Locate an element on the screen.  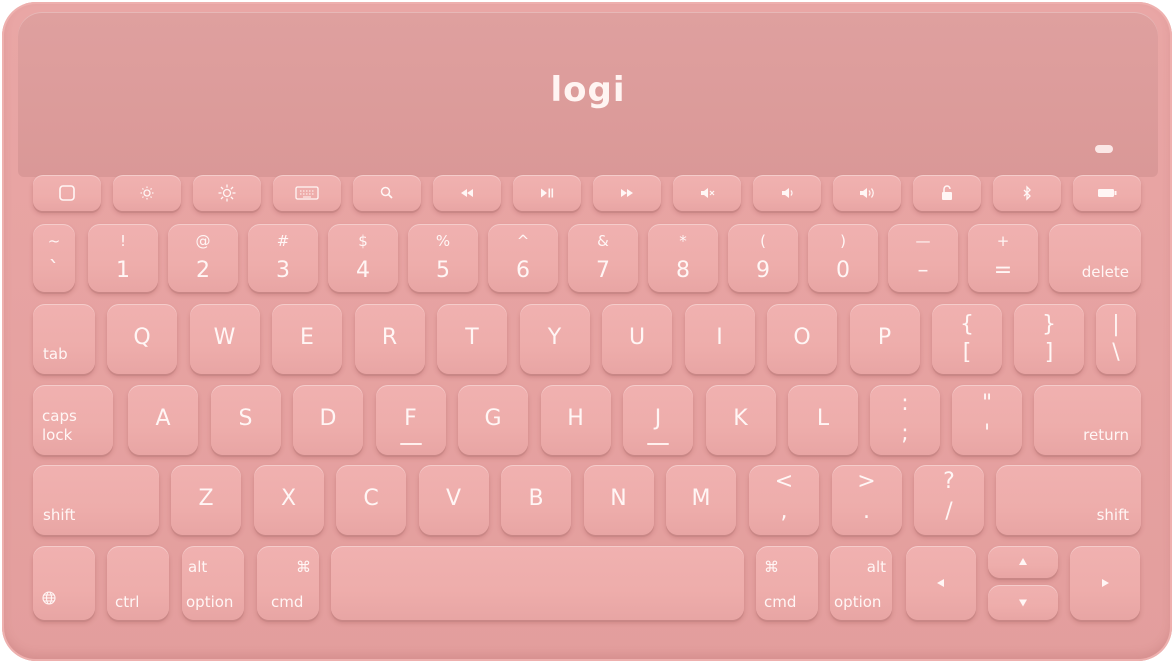
key-v: V is located at coordinates (453, 500).